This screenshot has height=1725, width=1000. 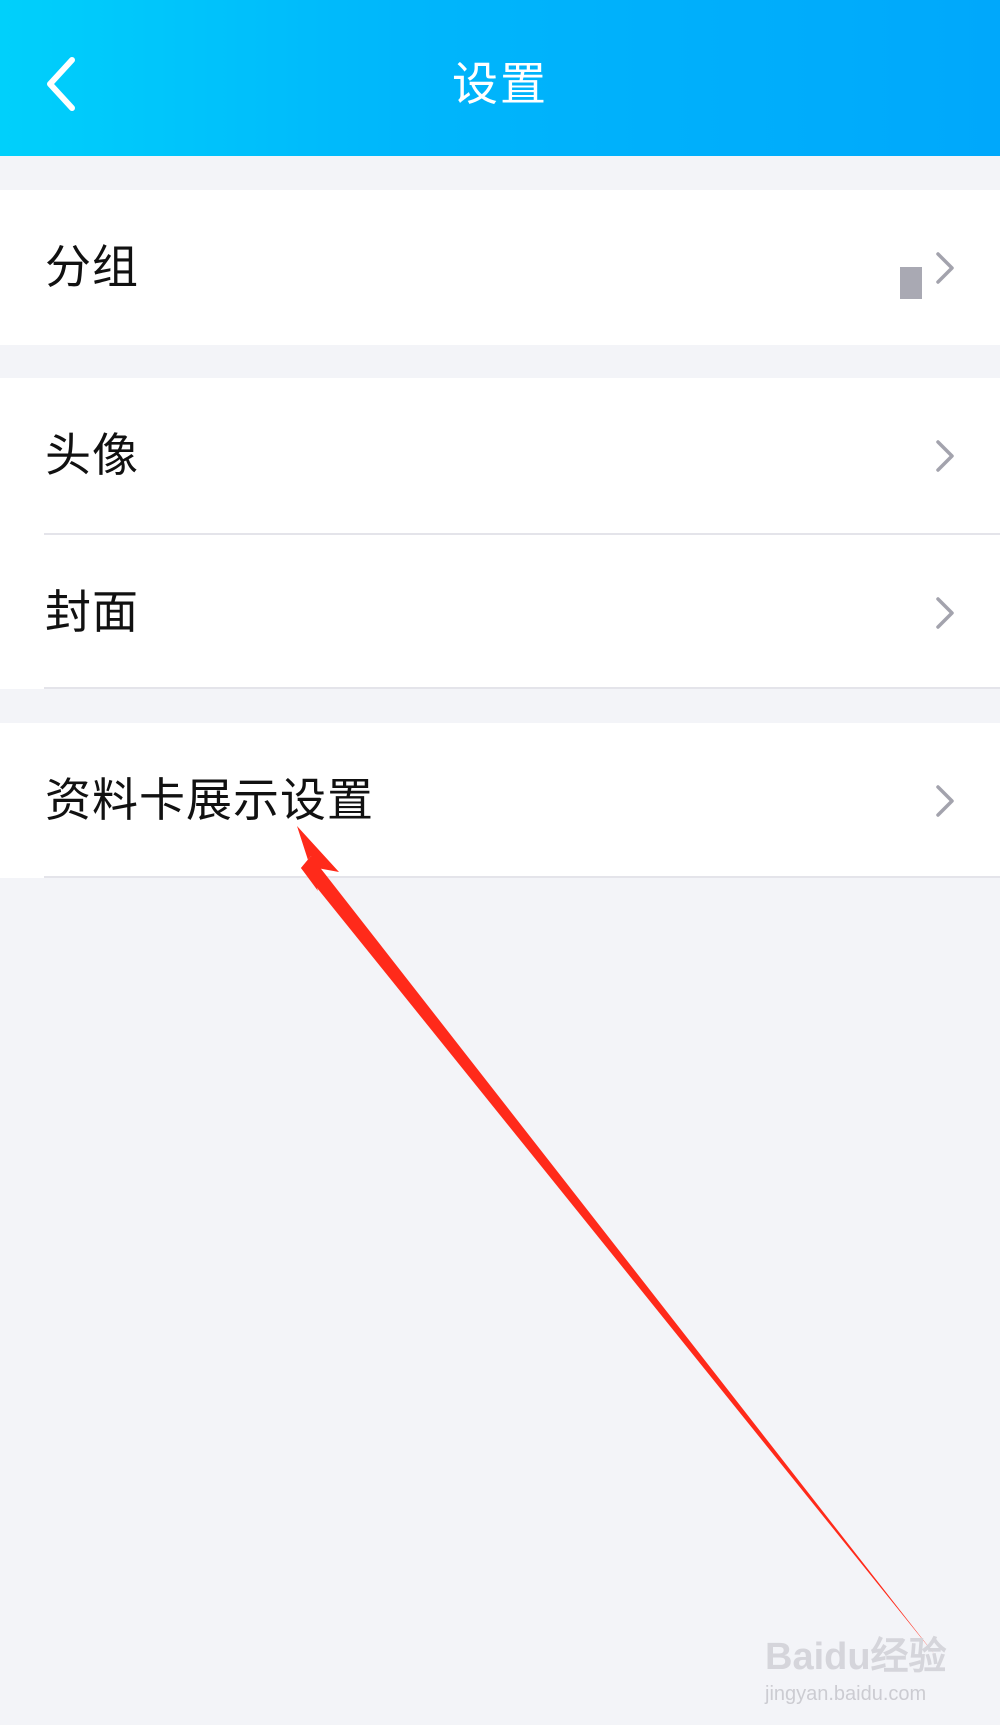 I want to click on row-label: 分组, so click(x=92, y=267).